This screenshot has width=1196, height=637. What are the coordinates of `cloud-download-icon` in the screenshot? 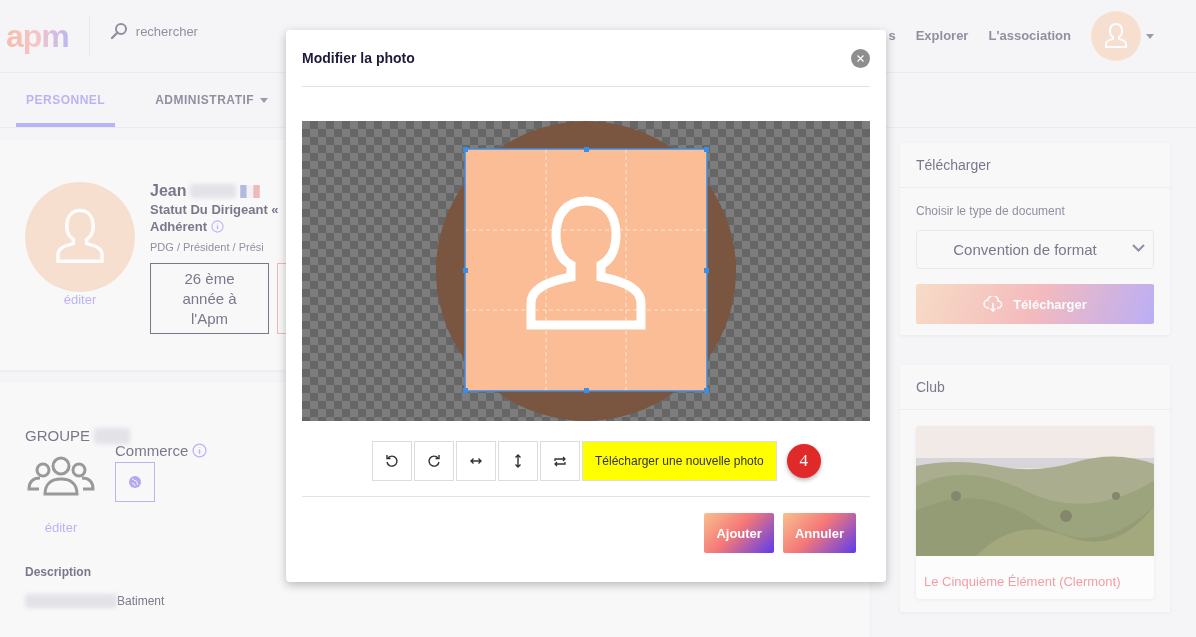 It's located at (993, 304).